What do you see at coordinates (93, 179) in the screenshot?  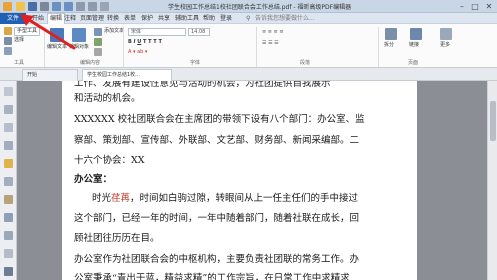 I see `section-heading: 办公室：` at bounding box center [93, 179].